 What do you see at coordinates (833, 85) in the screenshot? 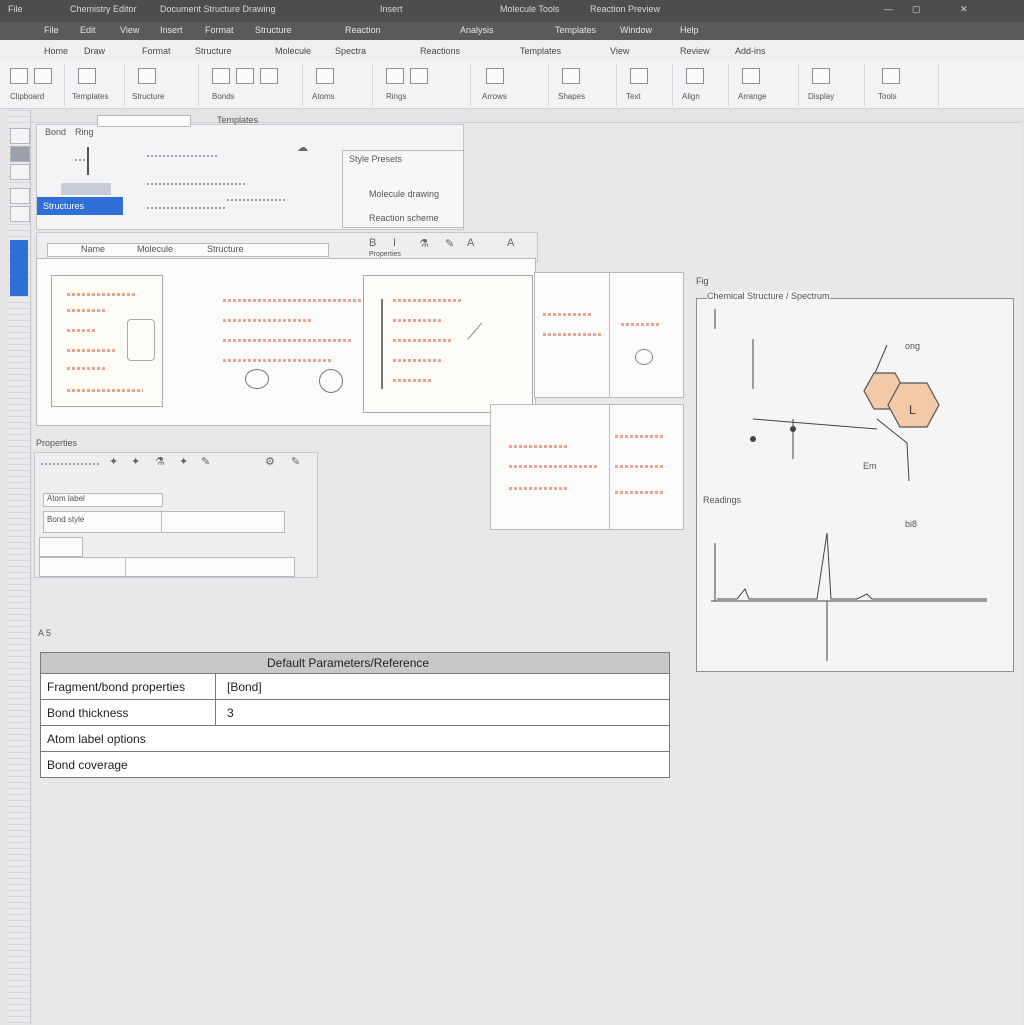
I see `ribbon-group: Display` at bounding box center [833, 85].